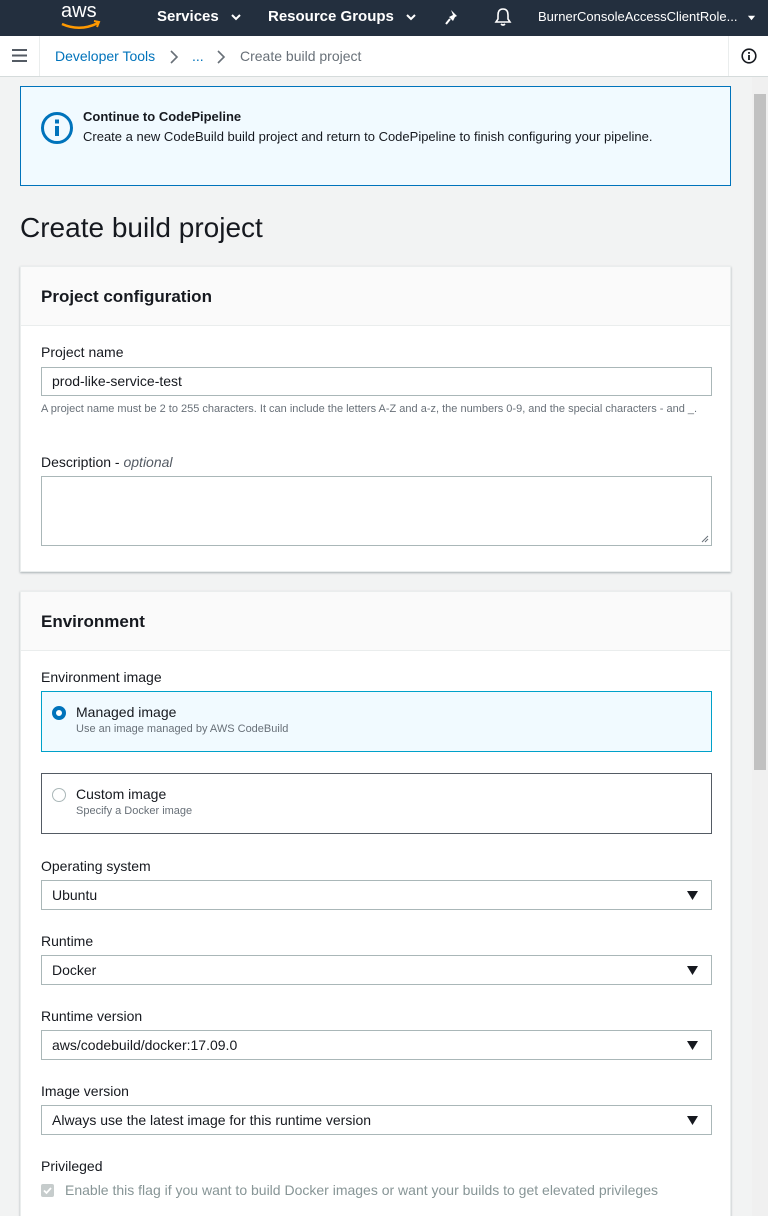 The image size is (768, 1216). Describe the element at coordinates (376, 970) in the screenshot. I see `runtime-select: Docker` at that location.